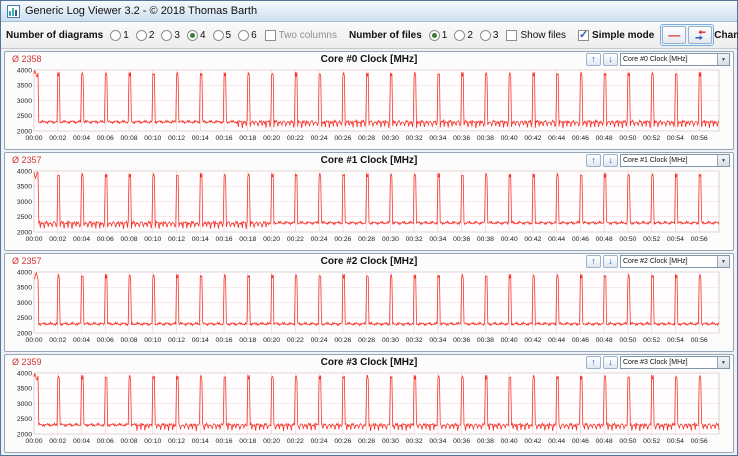 This screenshot has height=456, width=738. I want to click on avg-symbol: Ø, so click(16, 362).